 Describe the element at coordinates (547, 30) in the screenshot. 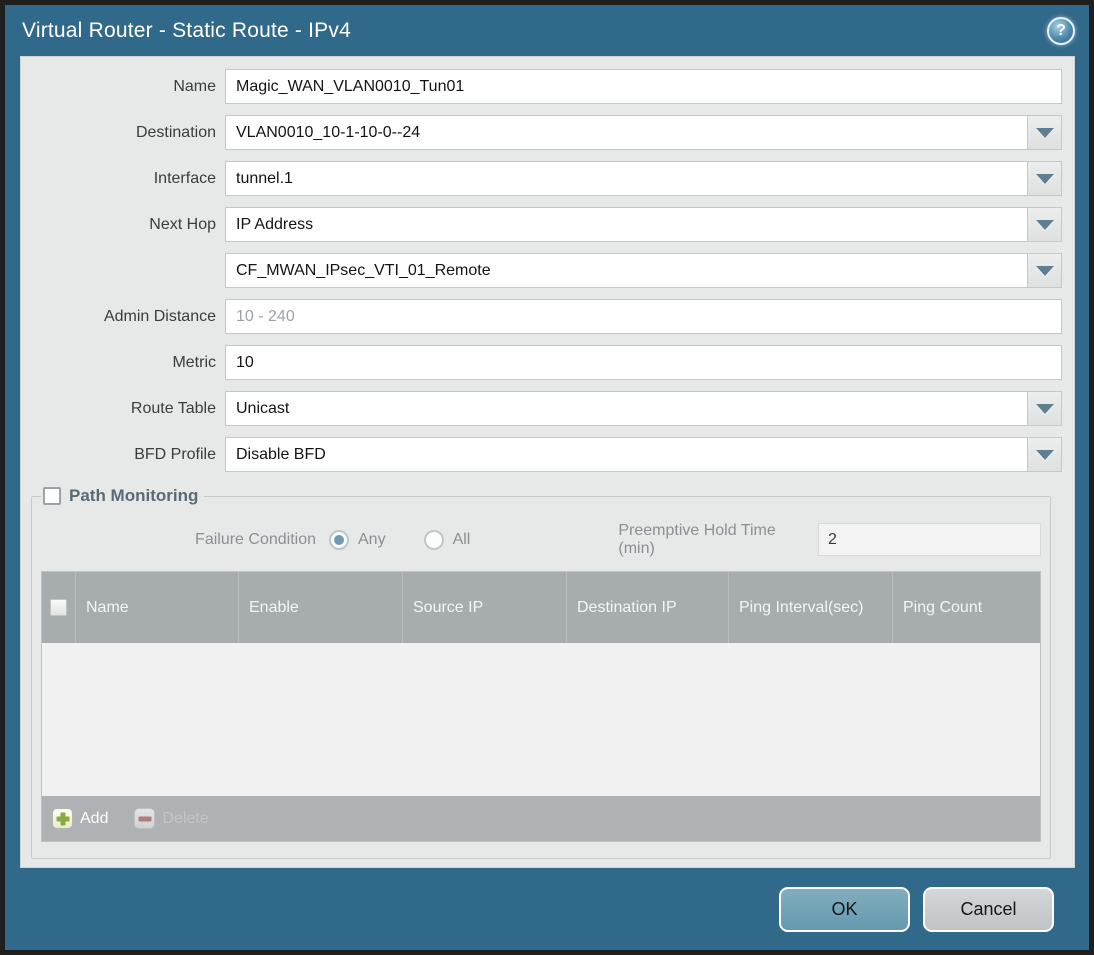

I see `dialog-title-bar: Virtual Router - Static Route - IPv4 ?` at that location.